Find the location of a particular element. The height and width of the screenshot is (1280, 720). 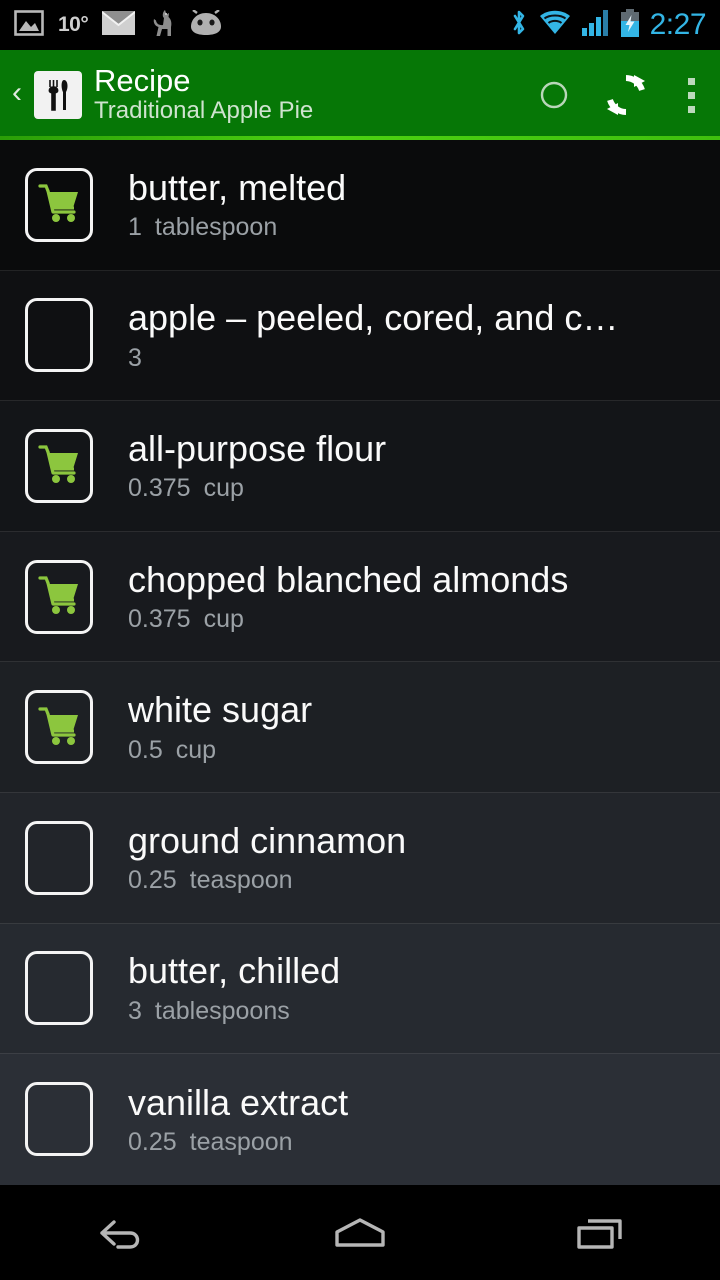

bluetooth-icon is located at coordinates (519, 25).